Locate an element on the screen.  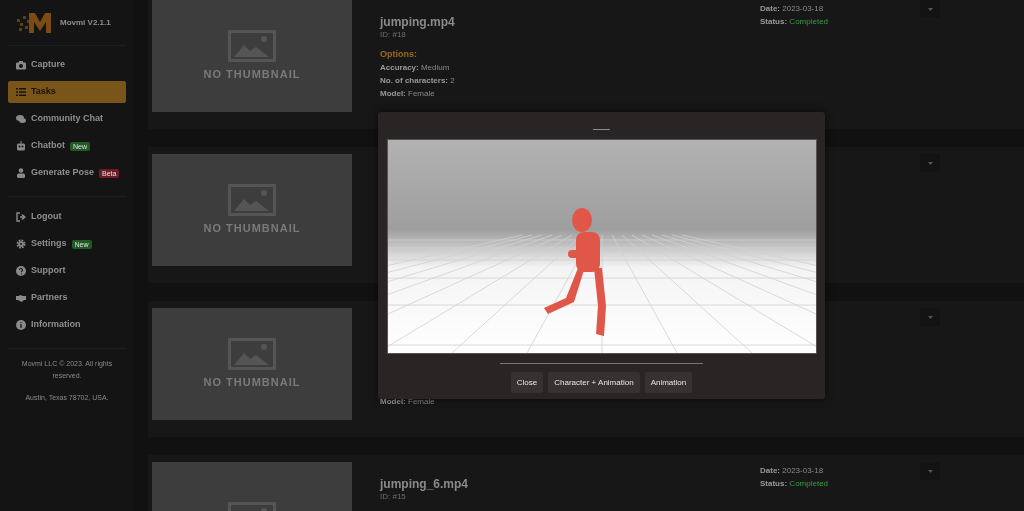
person-icon is located at coordinates (21, 173).